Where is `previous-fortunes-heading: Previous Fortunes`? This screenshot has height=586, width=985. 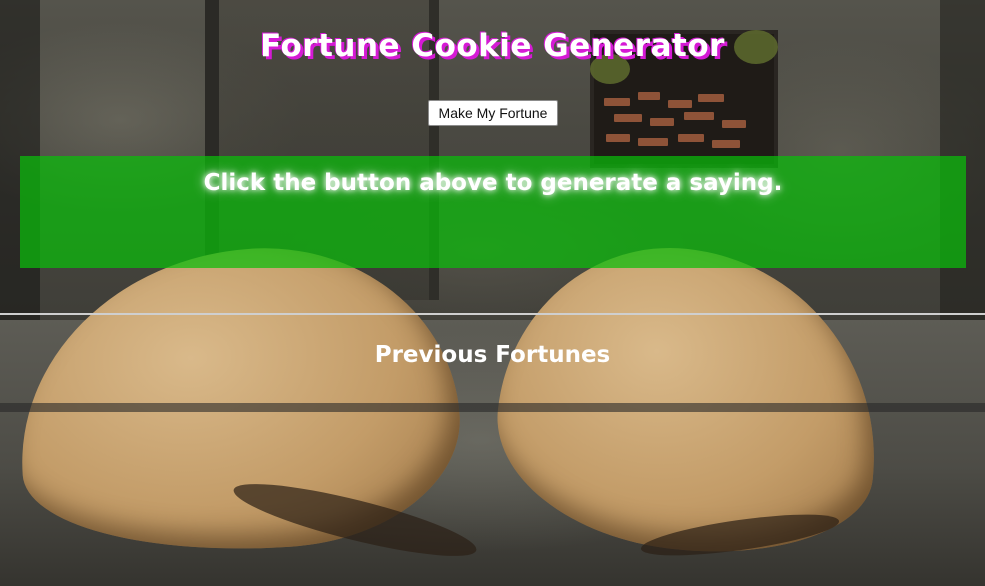
previous-fortunes-heading: Previous Fortunes is located at coordinates (492, 355).